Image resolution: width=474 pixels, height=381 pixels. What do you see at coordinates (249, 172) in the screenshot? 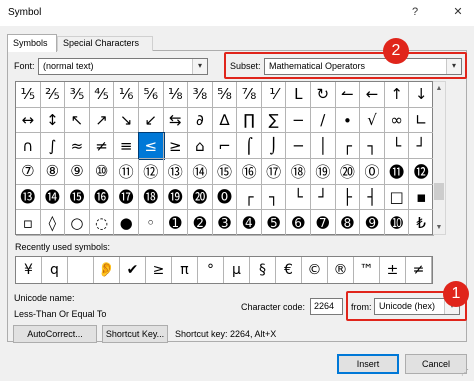
I see `symbol-cell: ⑯` at bounding box center [249, 172].